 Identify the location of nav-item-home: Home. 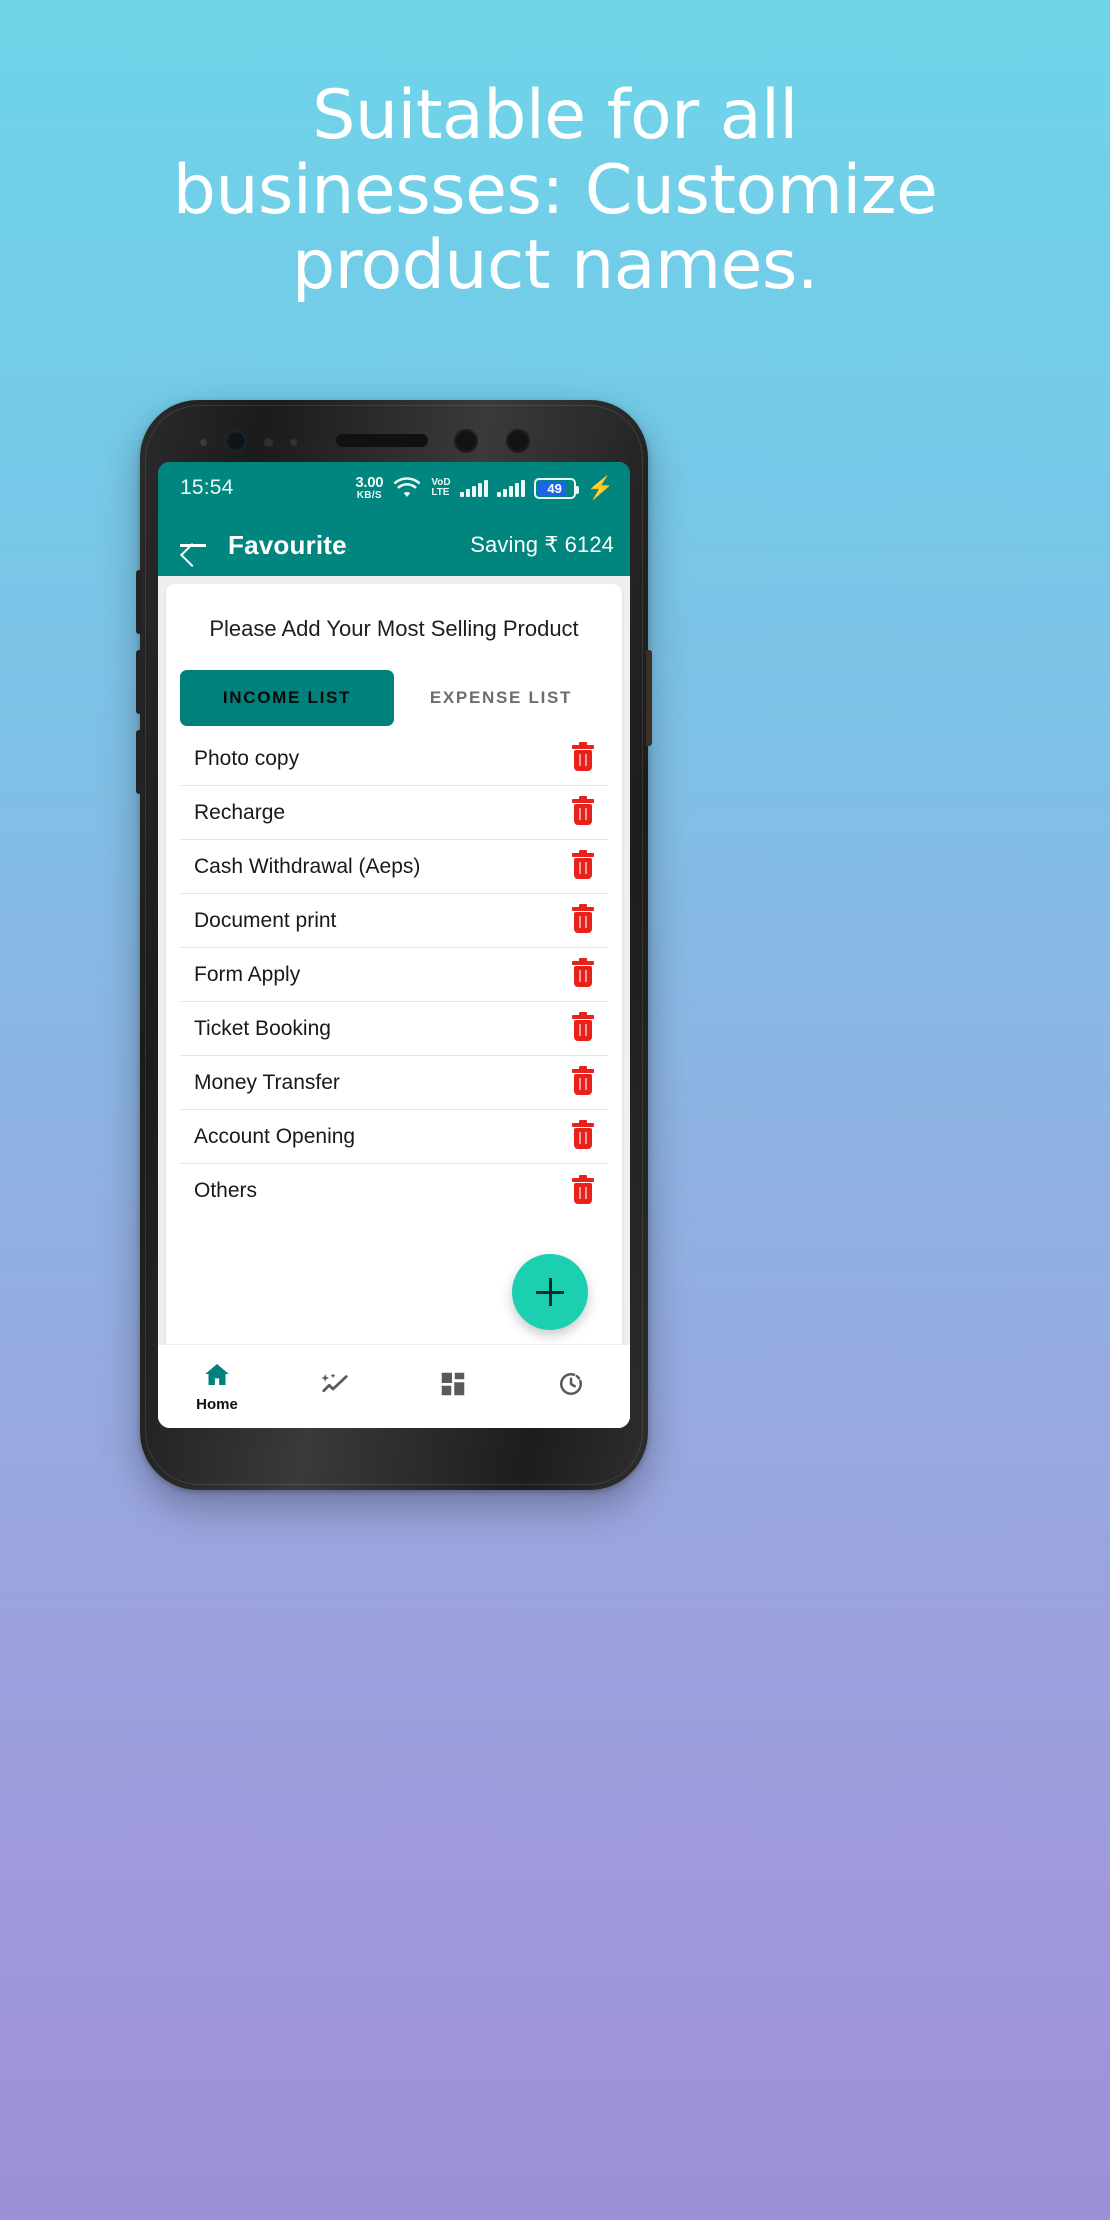
(217, 1386).